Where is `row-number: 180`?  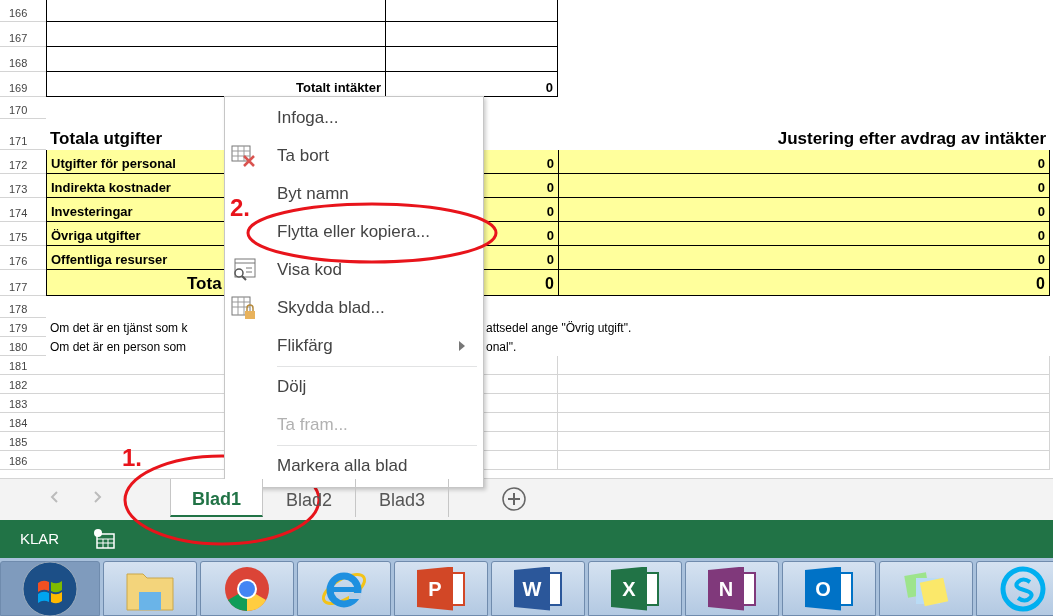
row-number: 180 is located at coordinates (18, 347).